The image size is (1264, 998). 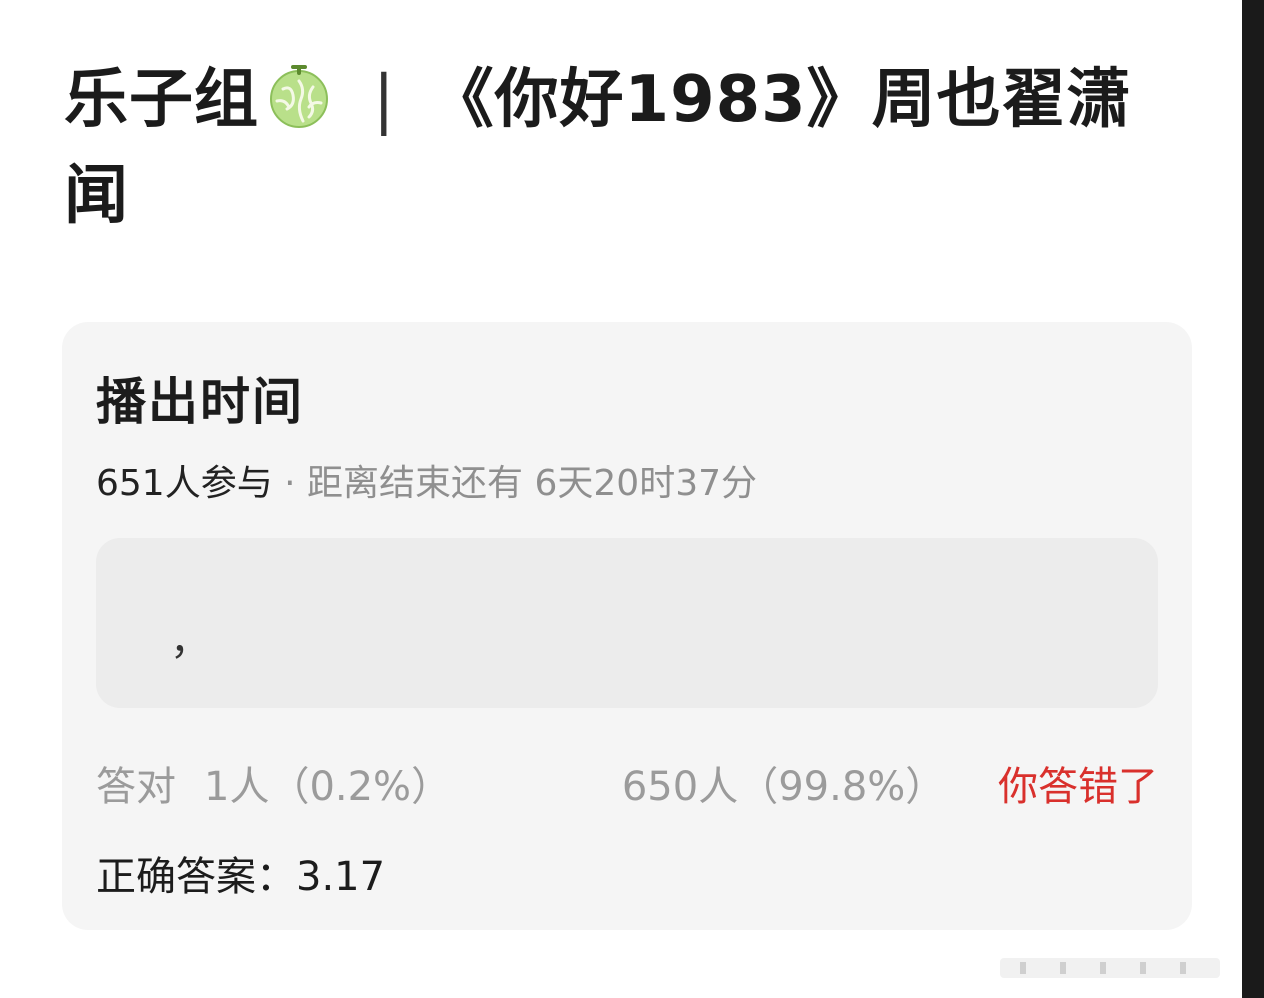 I want to click on poll-meta: 651人参与 · 距离结束还有 6天20时37分, so click(x=426, y=480).